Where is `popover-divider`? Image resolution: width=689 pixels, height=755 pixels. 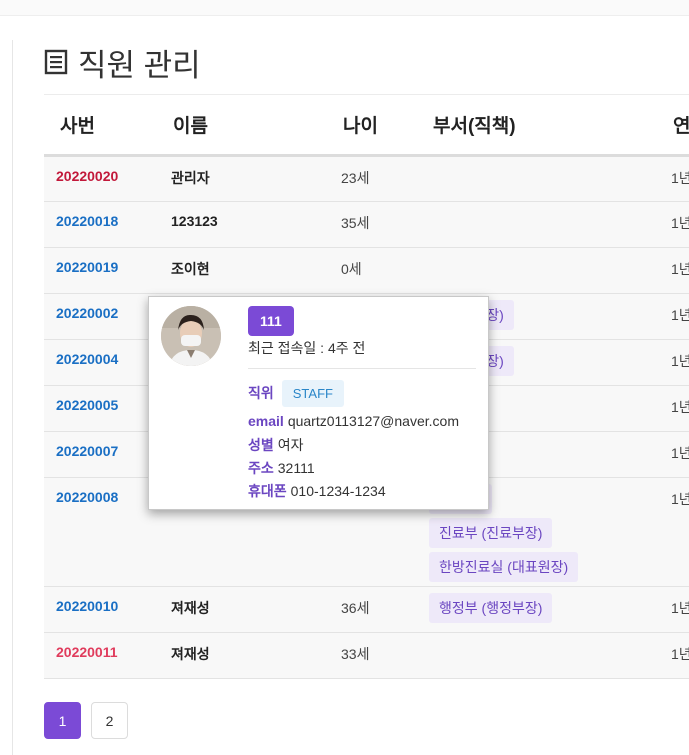
popover-divider is located at coordinates (362, 368).